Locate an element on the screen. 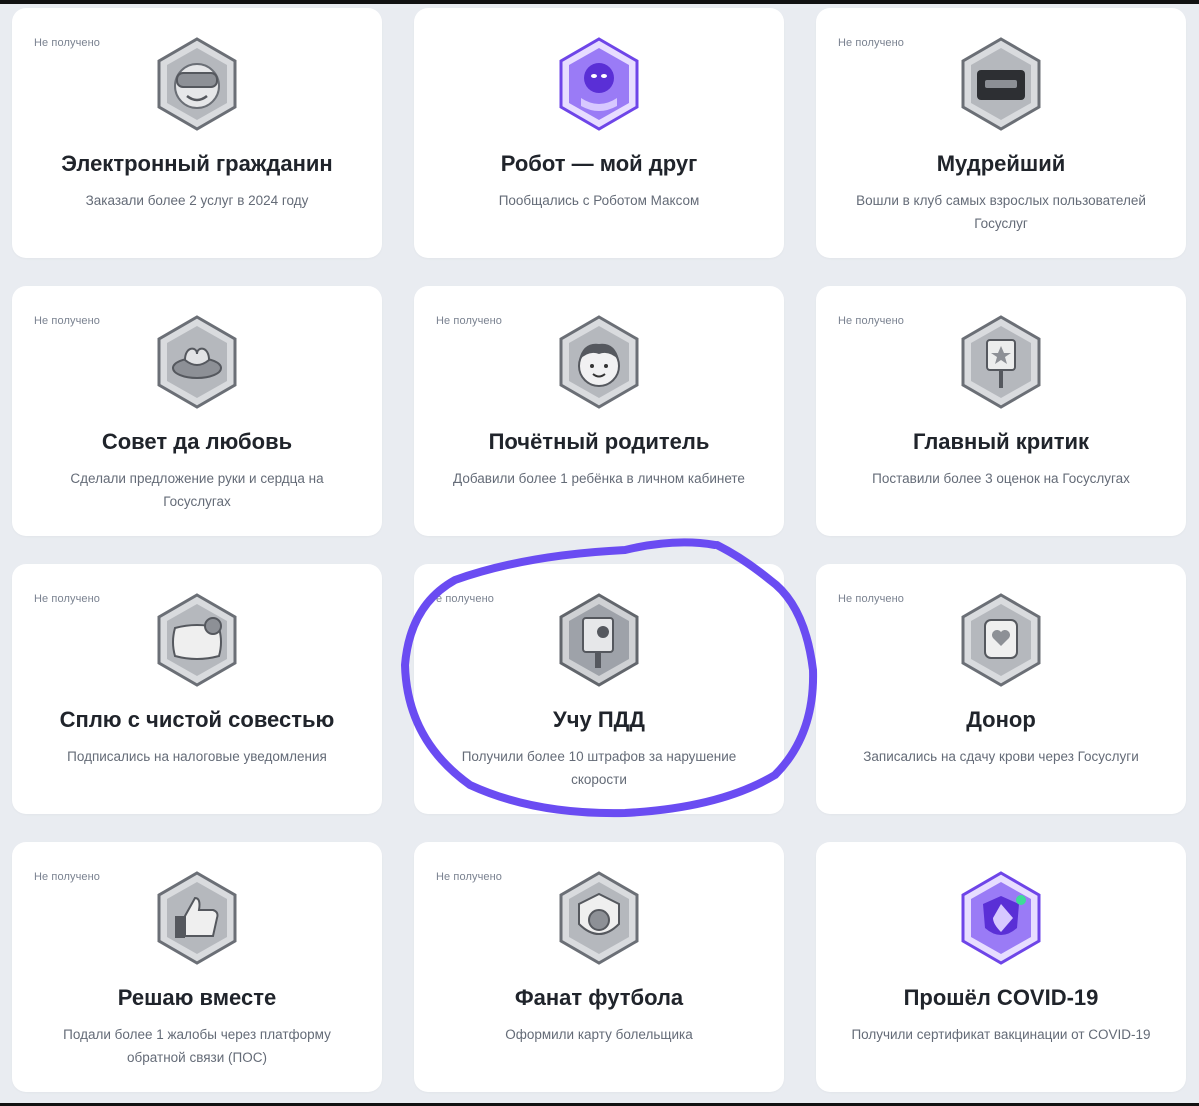 The height and width of the screenshot is (1106, 1199). rings-icon is located at coordinates (197, 362).